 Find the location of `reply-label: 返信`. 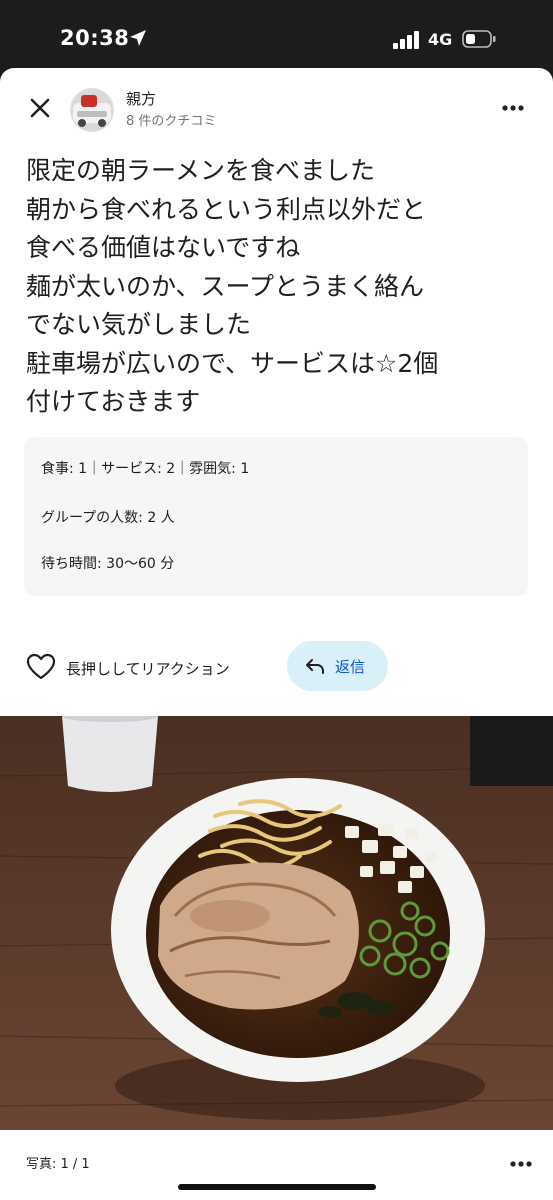

reply-label: 返信 is located at coordinates (350, 667).